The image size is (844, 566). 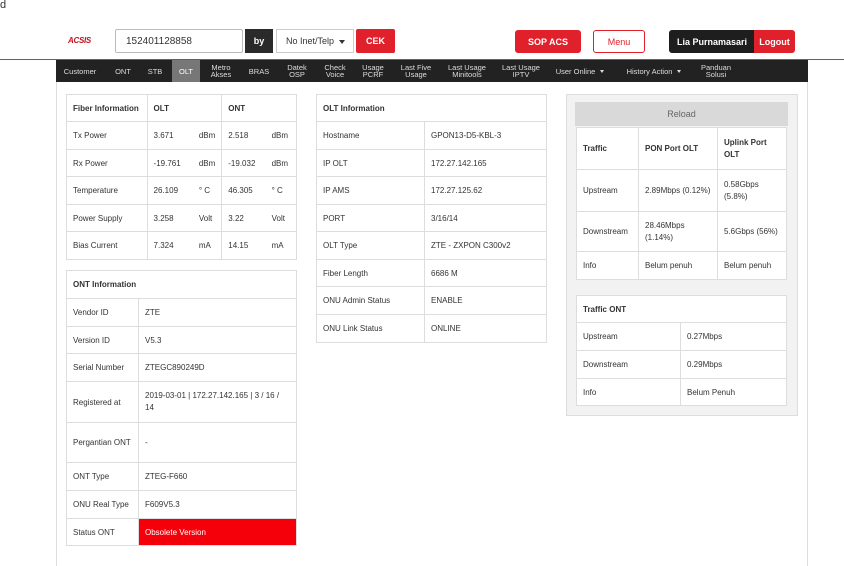 What do you see at coordinates (370, 190) in the screenshot?
I see `olt-row-label: IP AMS` at bounding box center [370, 190].